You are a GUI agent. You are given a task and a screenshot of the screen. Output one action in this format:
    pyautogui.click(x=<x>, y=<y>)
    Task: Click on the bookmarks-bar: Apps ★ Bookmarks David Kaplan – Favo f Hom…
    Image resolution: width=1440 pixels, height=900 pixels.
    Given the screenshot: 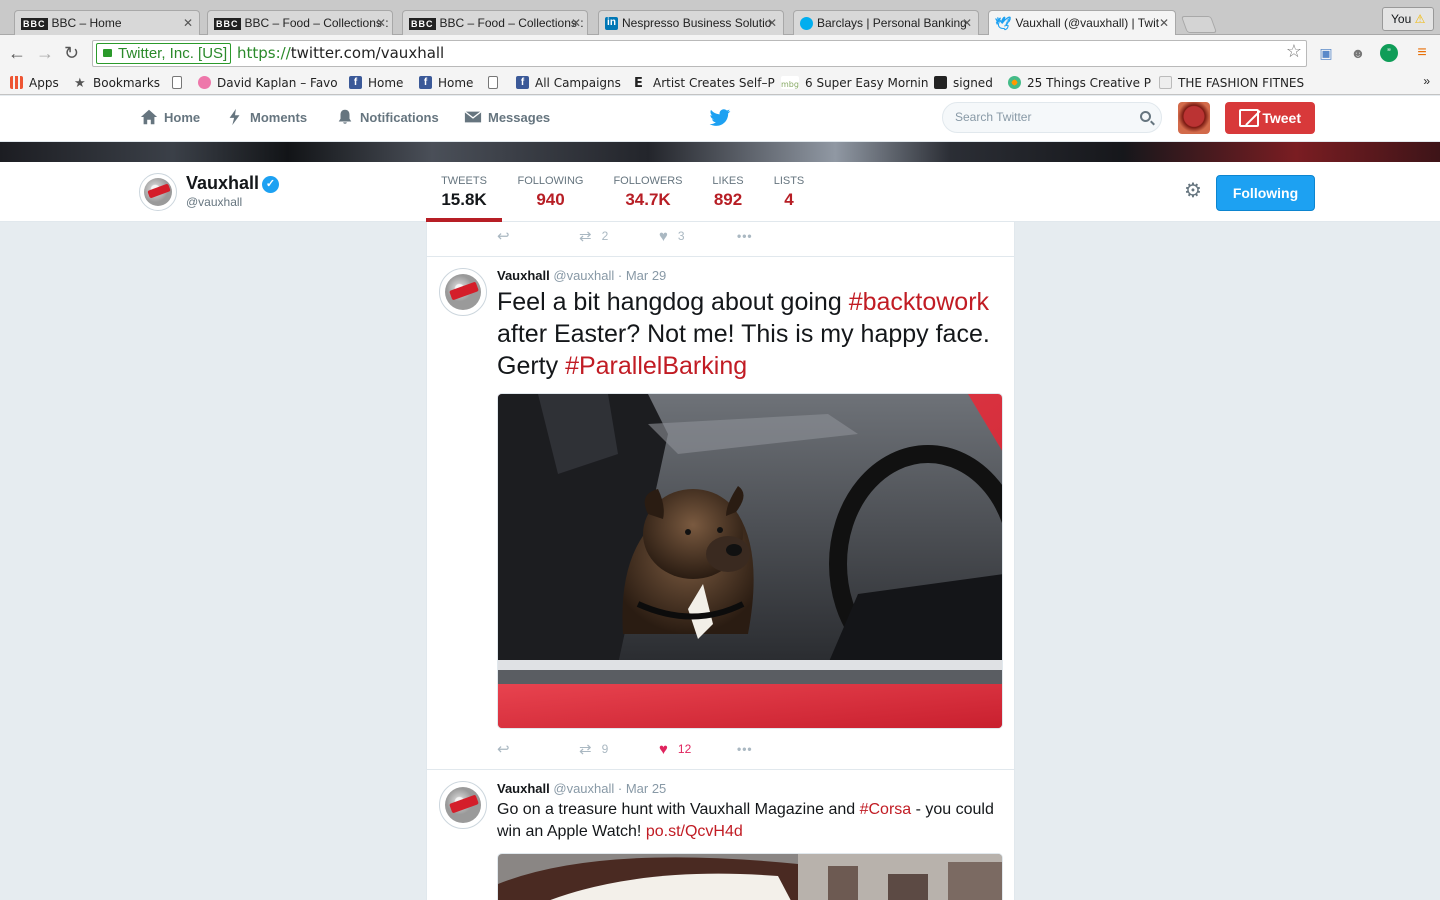 What is the action you would take?
    pyautogui.click(x=720, y=83)
    